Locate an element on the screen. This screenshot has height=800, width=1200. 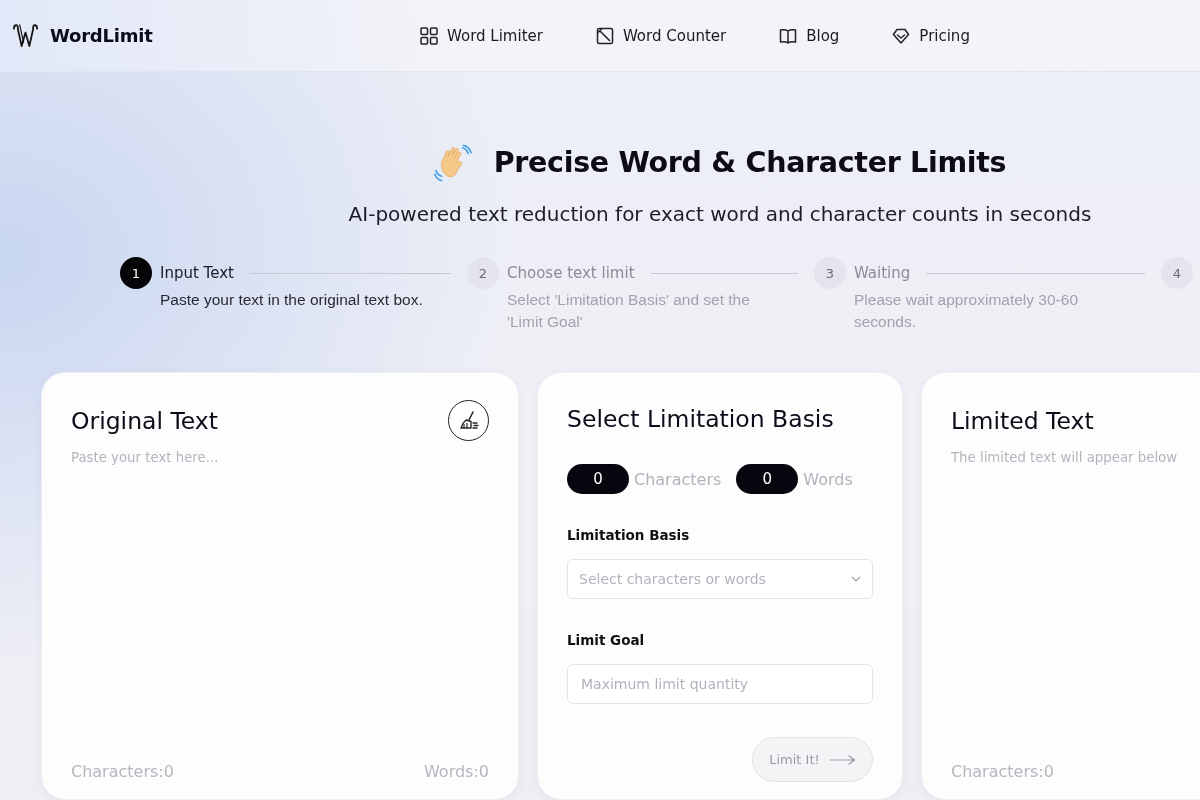
step-description: Paste your text in the original text box. is located at coordinates (292, 300).